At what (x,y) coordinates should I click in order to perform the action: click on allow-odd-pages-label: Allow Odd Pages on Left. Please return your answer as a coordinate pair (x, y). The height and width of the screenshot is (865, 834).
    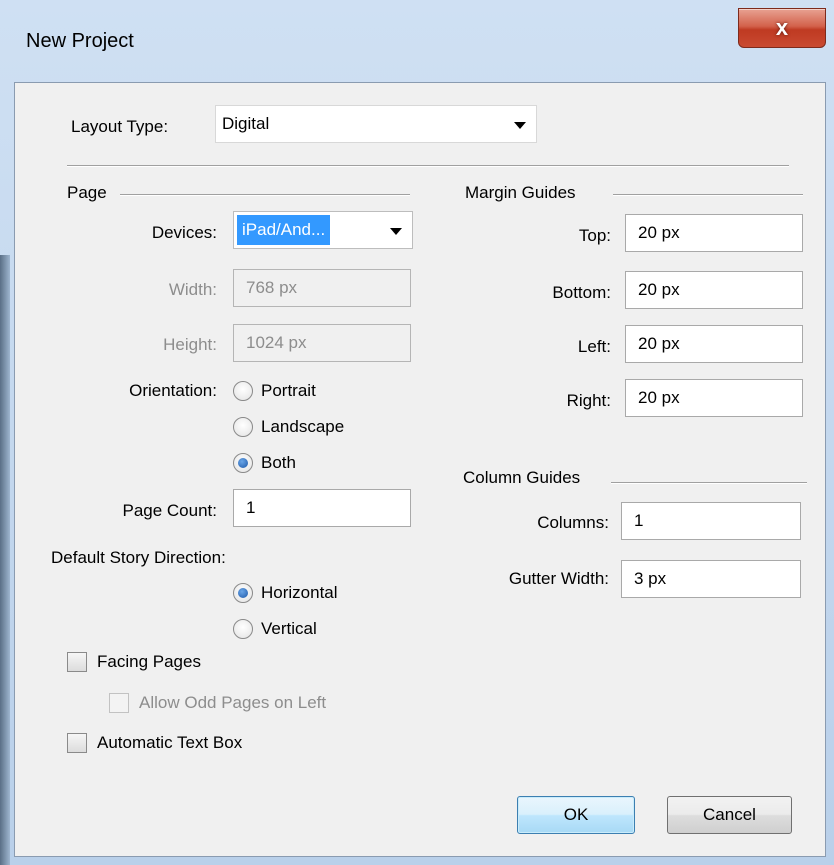
    Looking at the image, I should click on (233, 702).